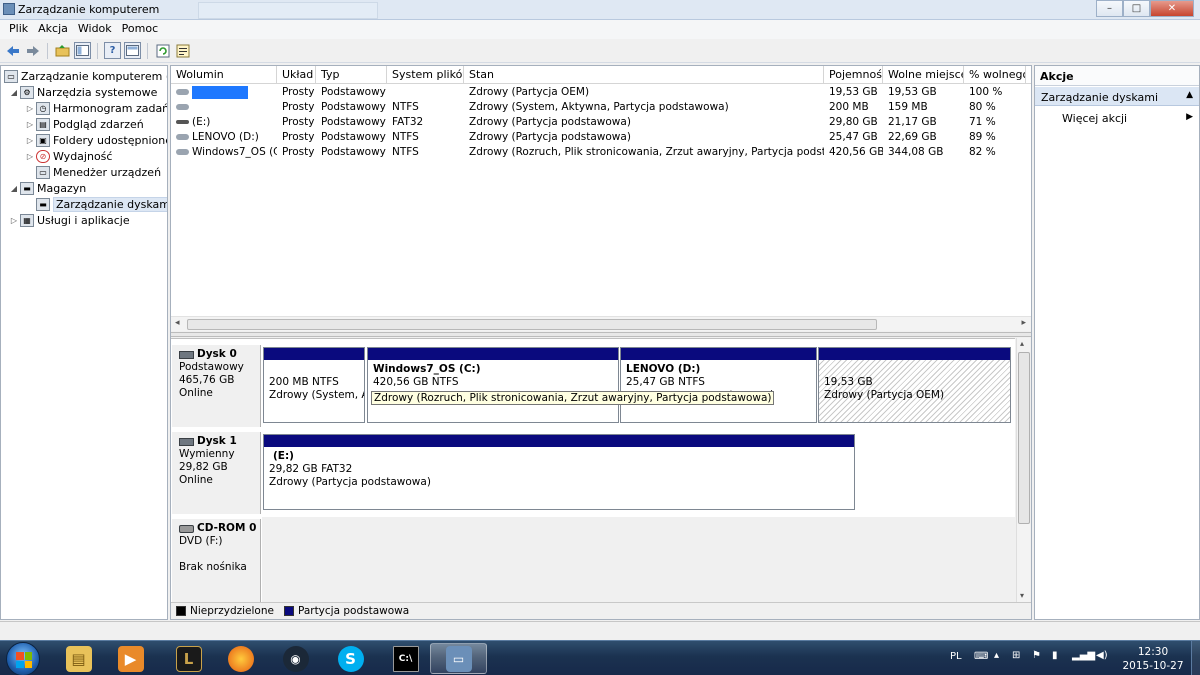  Describe the element at coordinates (600, 10) in the screenshot. I see `title-bar: Zarządzanie komputerem – □ ✕` at that location.